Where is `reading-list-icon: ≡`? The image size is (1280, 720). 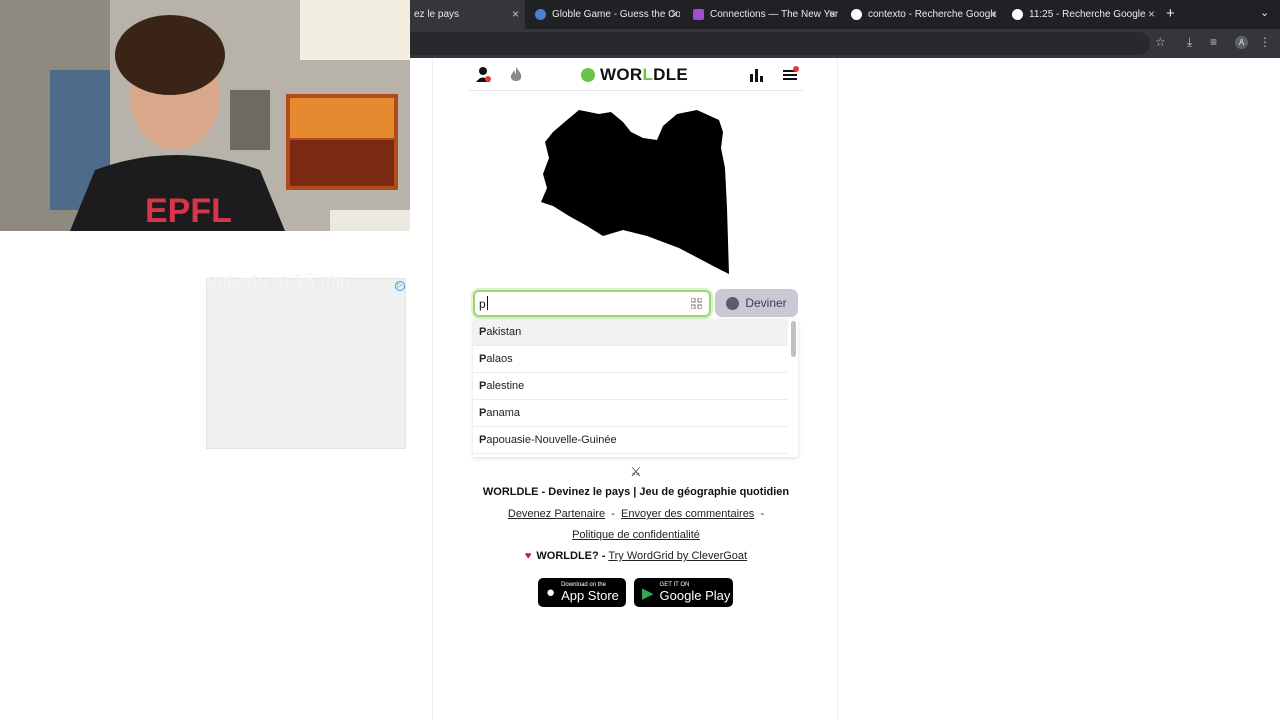
reading-list-icon: ≡ is located at coordinates (1213, 42).